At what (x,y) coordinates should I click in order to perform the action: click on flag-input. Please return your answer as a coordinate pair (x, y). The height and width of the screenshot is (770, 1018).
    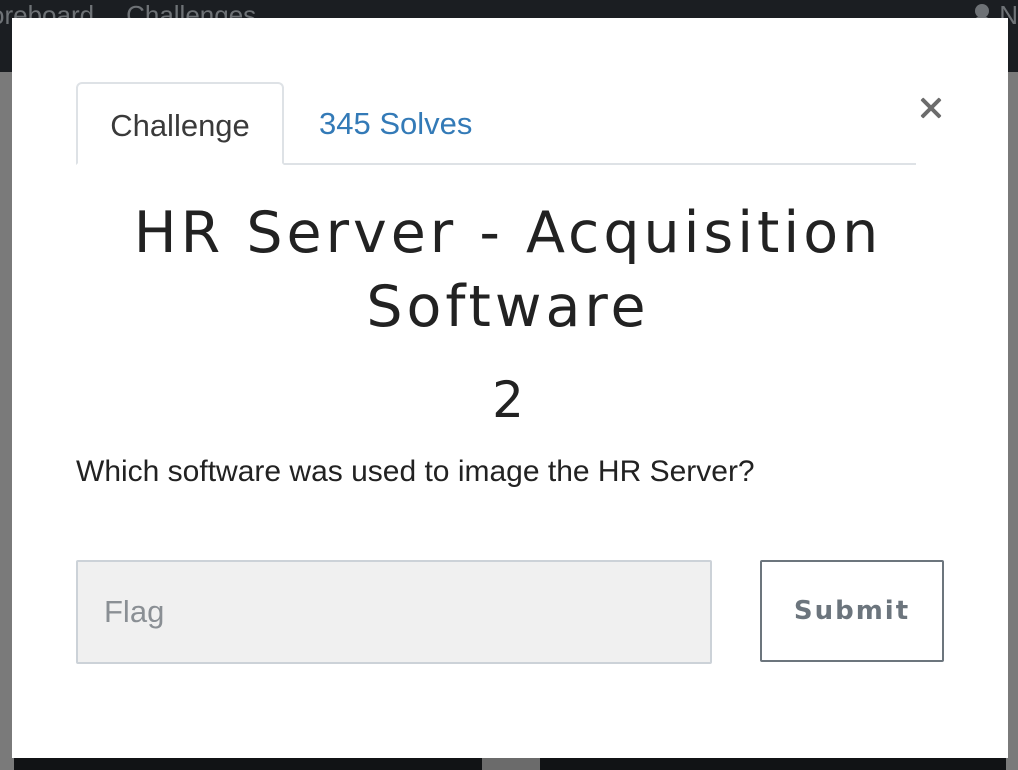
    Looking at the image, I should click on (394, 612).